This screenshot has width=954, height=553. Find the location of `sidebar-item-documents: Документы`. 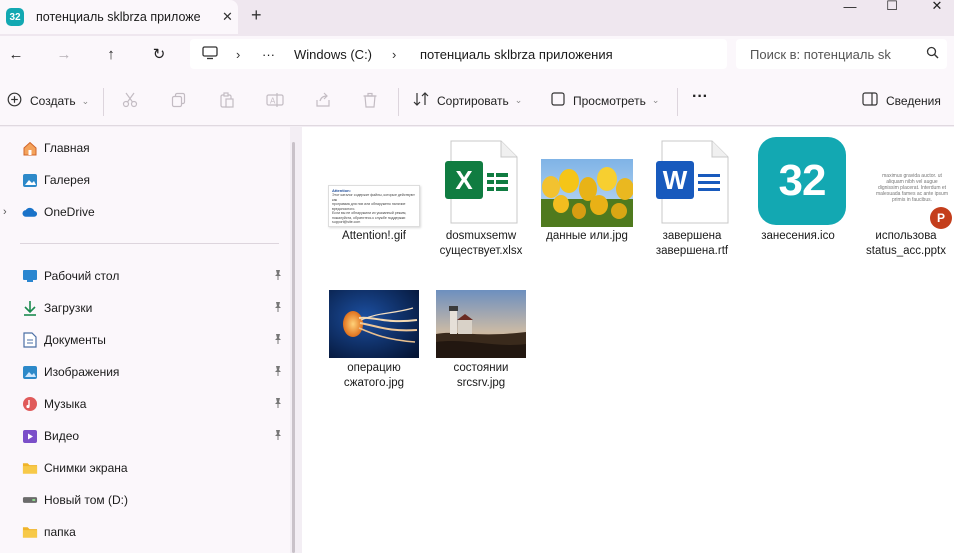

sidebar-item-documents: Документы is located at coordinates (145, 340).